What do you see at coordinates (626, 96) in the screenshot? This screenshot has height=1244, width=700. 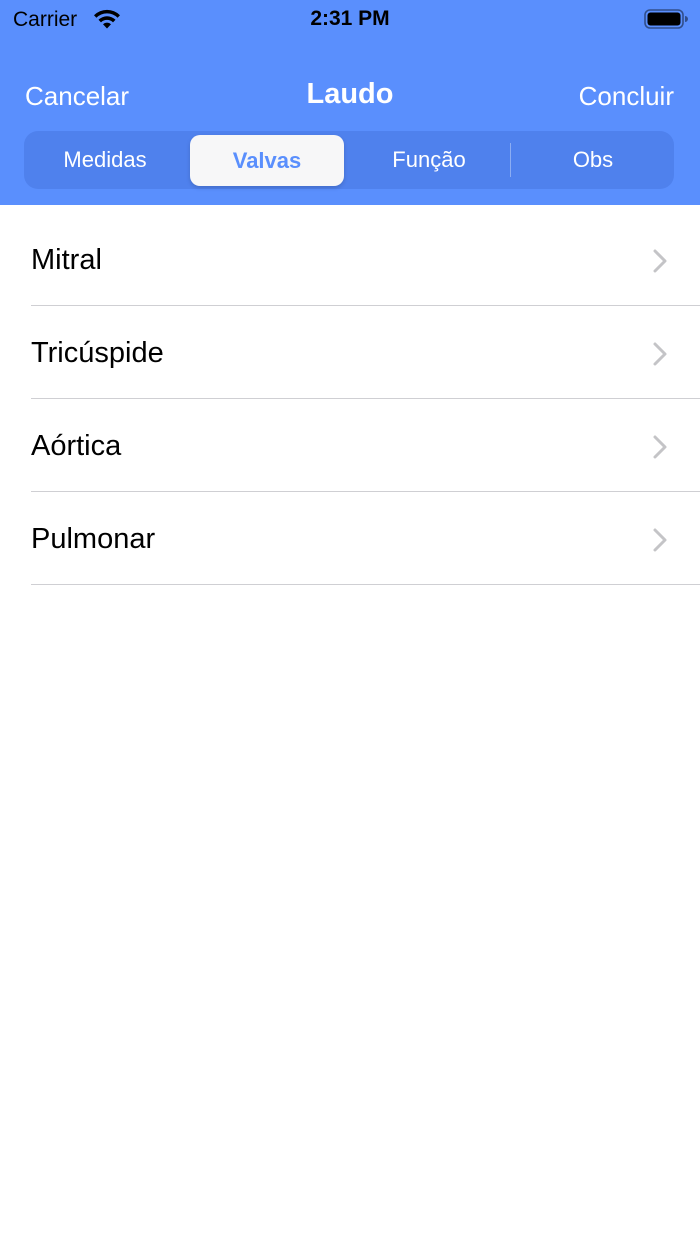 I see `done-button: Concluir` at bounding box center [626, 96].